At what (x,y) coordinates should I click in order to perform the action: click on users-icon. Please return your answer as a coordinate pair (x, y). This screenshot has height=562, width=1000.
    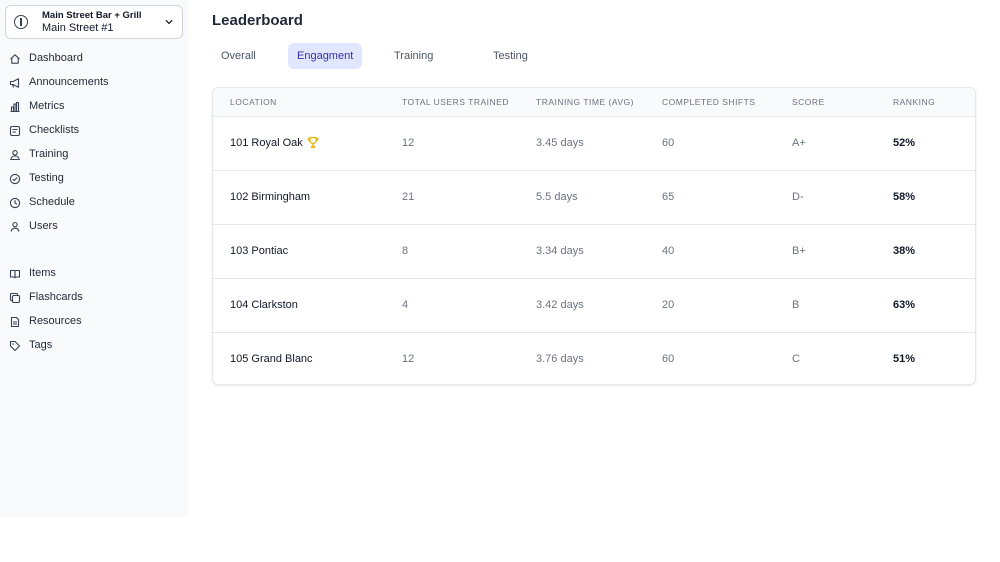
    Looking at the image, I should click on (15, 155).